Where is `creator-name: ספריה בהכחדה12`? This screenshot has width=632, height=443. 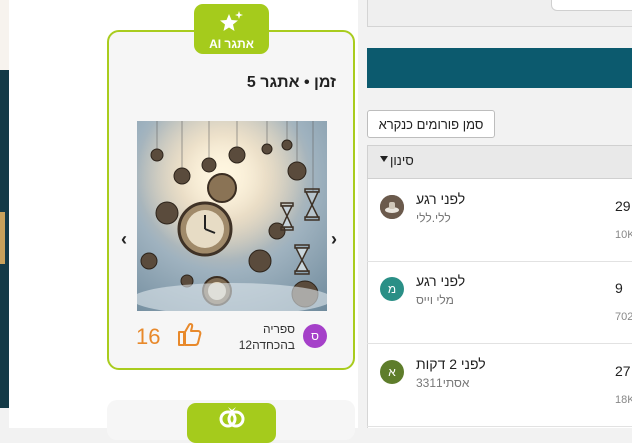
creator-name: ספריה בהכחדה12 is located at coordinates (255, 337).